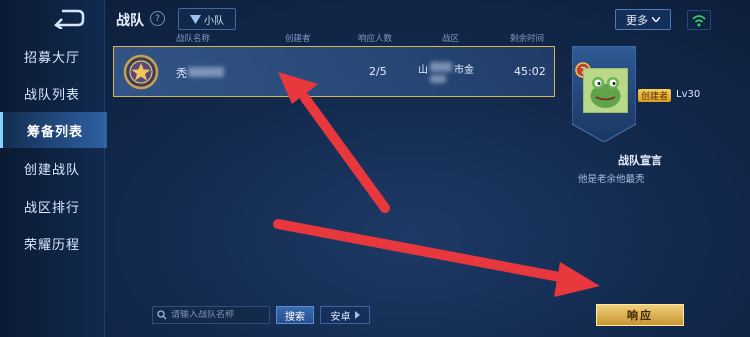 This screenshot has width=750, height=337. I want to click on region-select-button: 安卓, so click(345, 315).